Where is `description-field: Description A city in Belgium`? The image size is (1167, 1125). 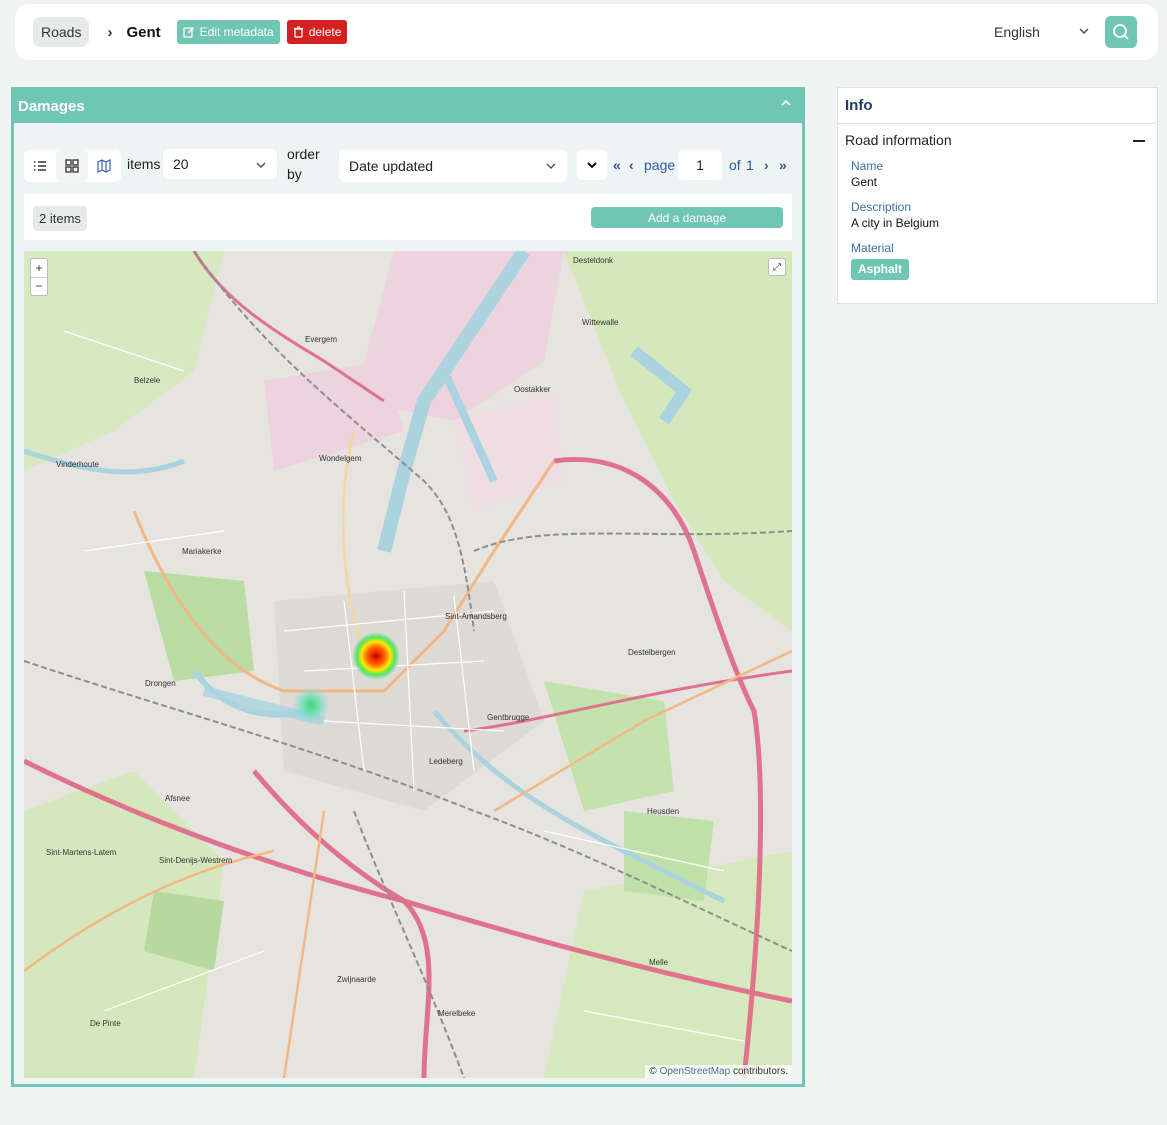 description-field: Description A city in Belgium is located at coordinates (997, 215).